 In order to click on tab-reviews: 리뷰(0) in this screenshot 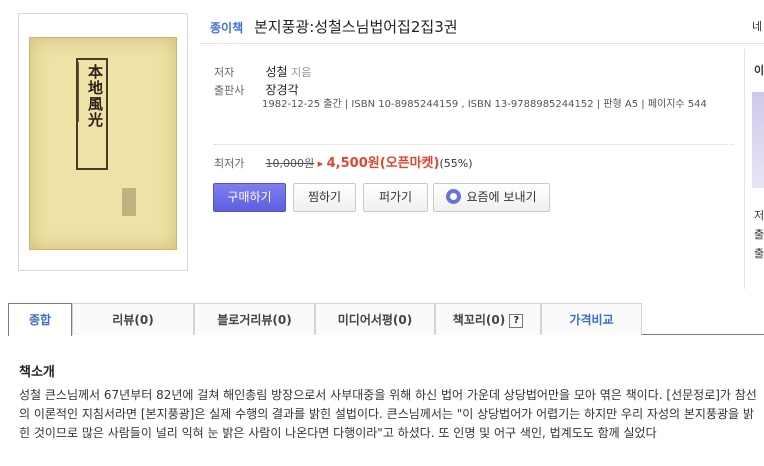, I will do `click(133, 319)`.